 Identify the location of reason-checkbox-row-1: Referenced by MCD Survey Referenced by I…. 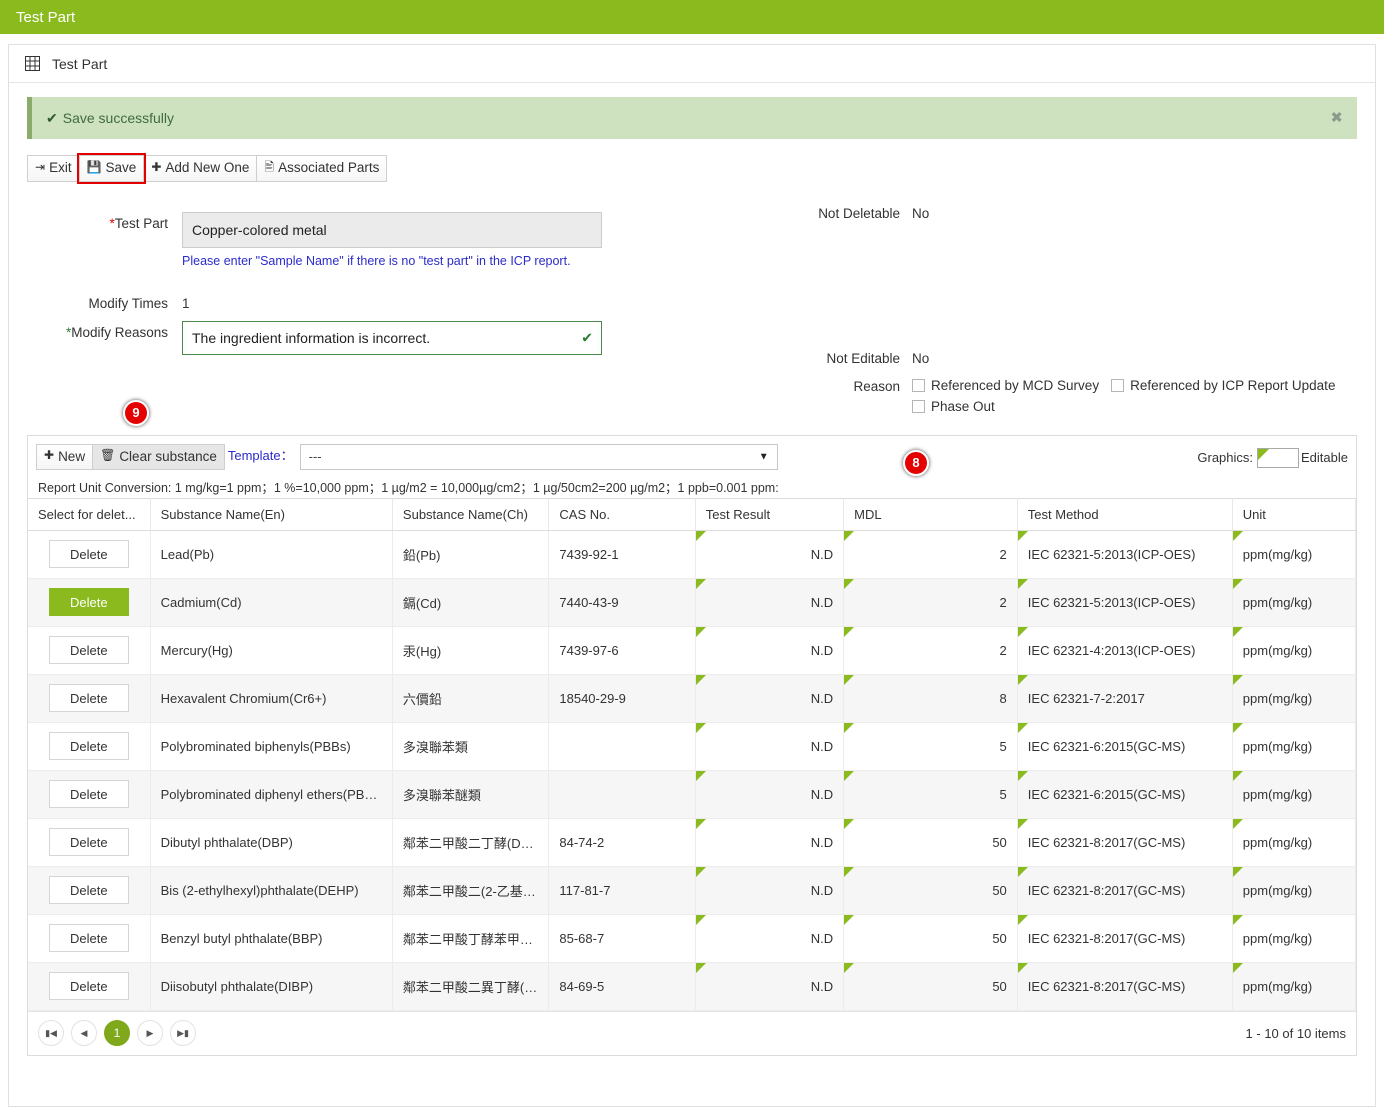
(1148, 385).